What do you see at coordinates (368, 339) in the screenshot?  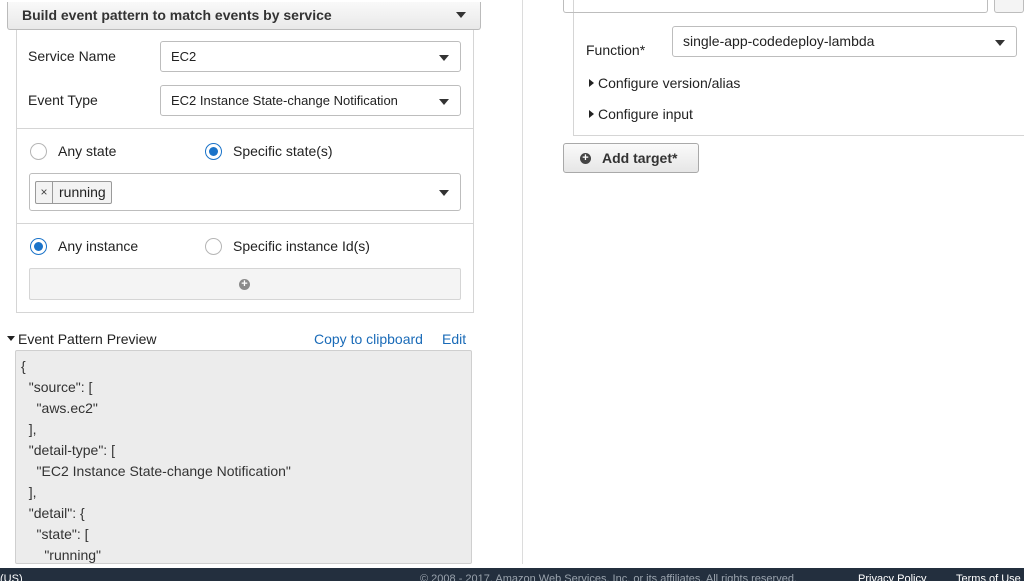 I see `copy-to-clipboard-link: Copy to clipboard` at bounding box center [368, 339].